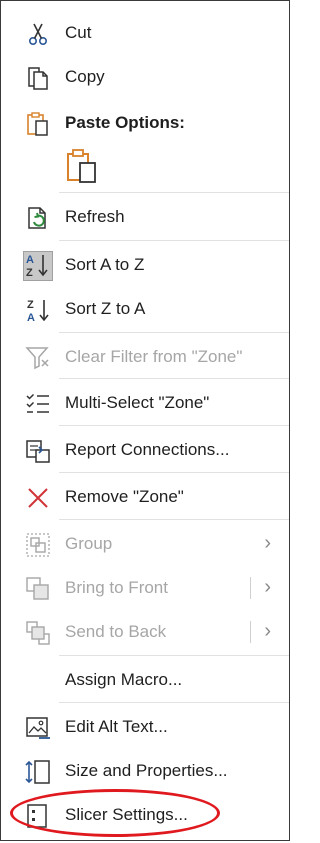 Image resolution: width=320 pixels, height=843 pixels. Describe the element at coordinates (38, 78) in the screenshot. I see `copy-icon` at that location.